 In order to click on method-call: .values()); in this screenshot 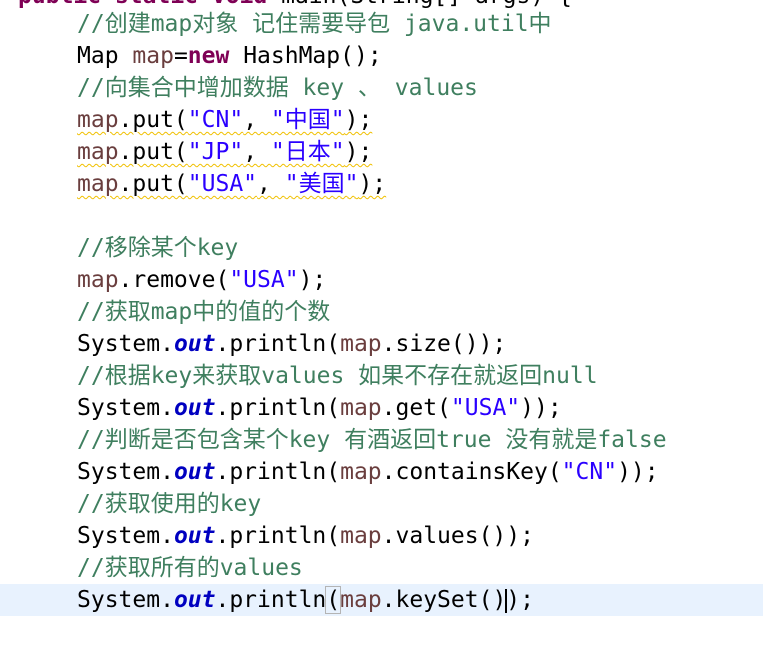, I will do `click(457, 536)`.